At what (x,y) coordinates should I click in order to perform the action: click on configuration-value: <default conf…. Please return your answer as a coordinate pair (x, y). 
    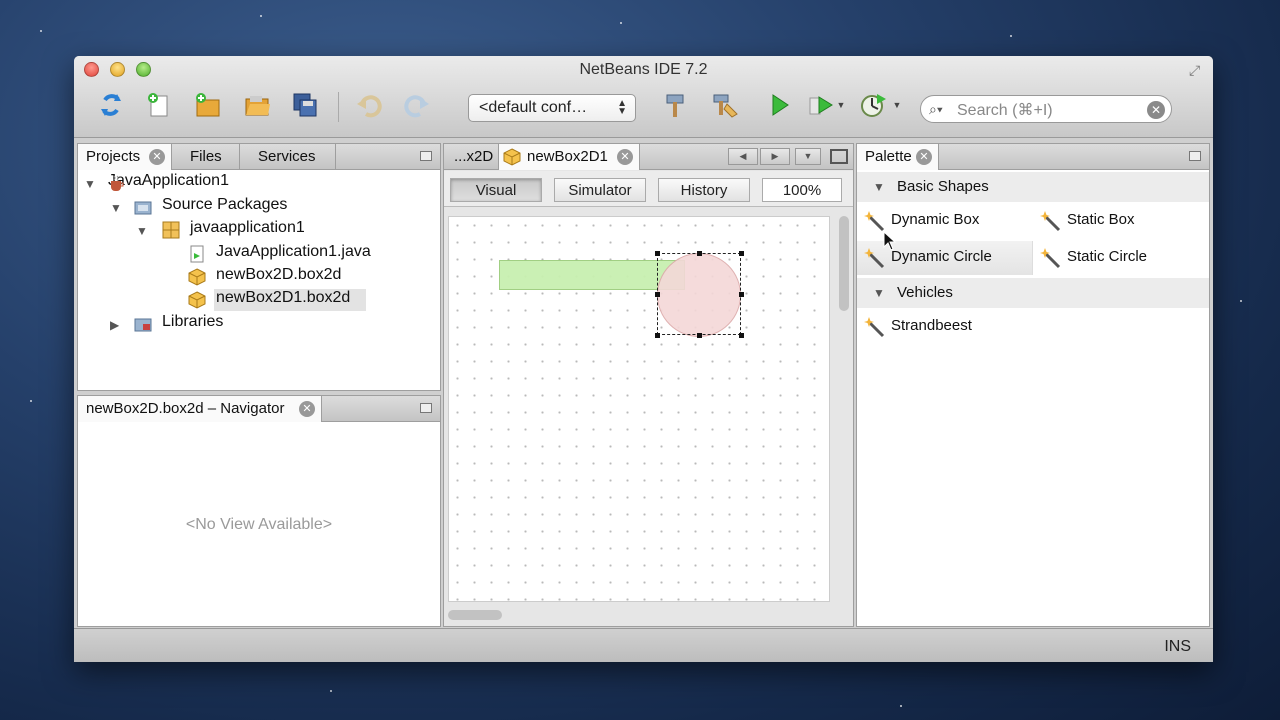
    Looking at the image, I should click on (533, 107).